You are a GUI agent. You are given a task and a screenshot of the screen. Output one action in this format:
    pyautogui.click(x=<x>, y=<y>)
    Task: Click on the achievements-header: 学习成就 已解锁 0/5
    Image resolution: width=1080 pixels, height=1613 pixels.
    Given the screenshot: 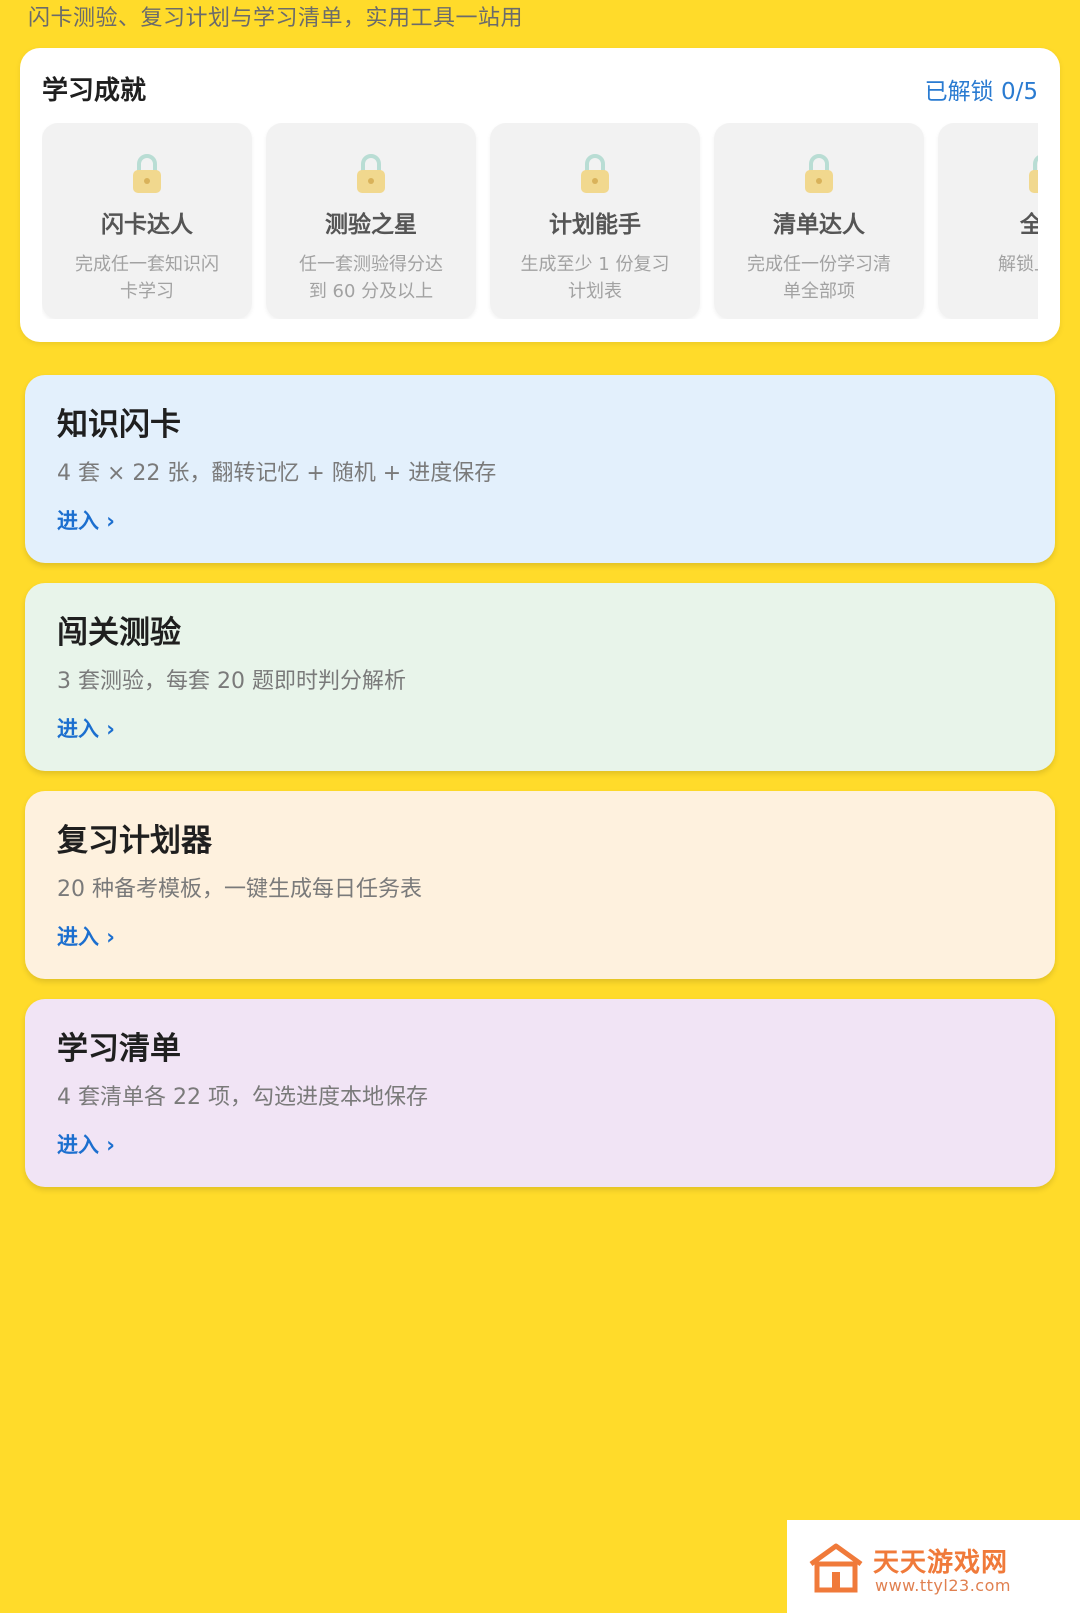 What is the action you would take?
    pyautogui.click(x=540, y=88)
    